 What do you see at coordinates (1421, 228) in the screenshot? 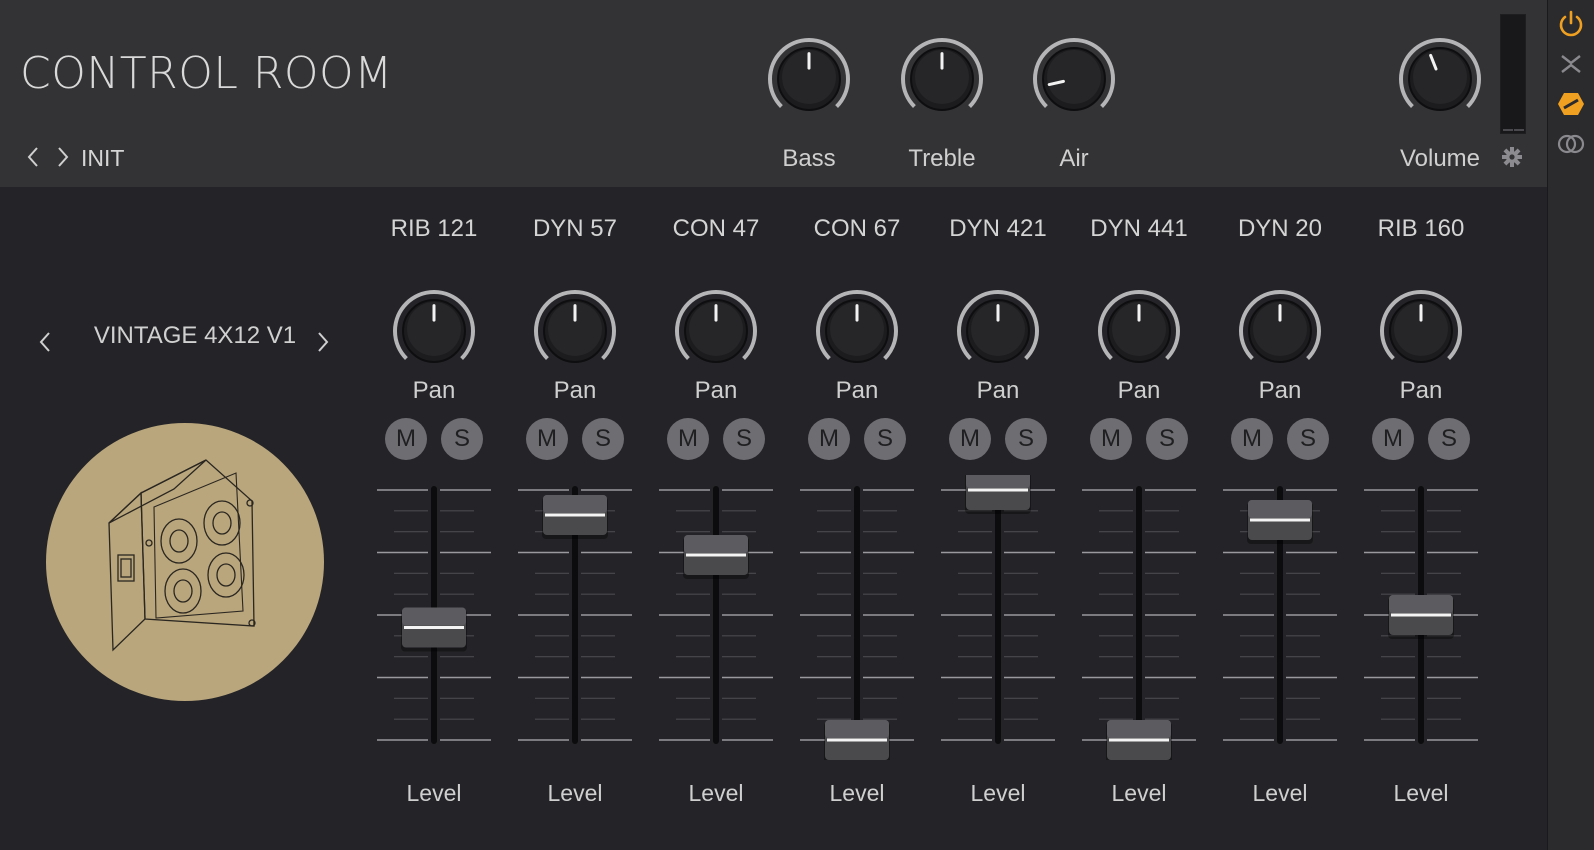
I see `channel-name: RIB 160` at bounding box center [1421, 228].